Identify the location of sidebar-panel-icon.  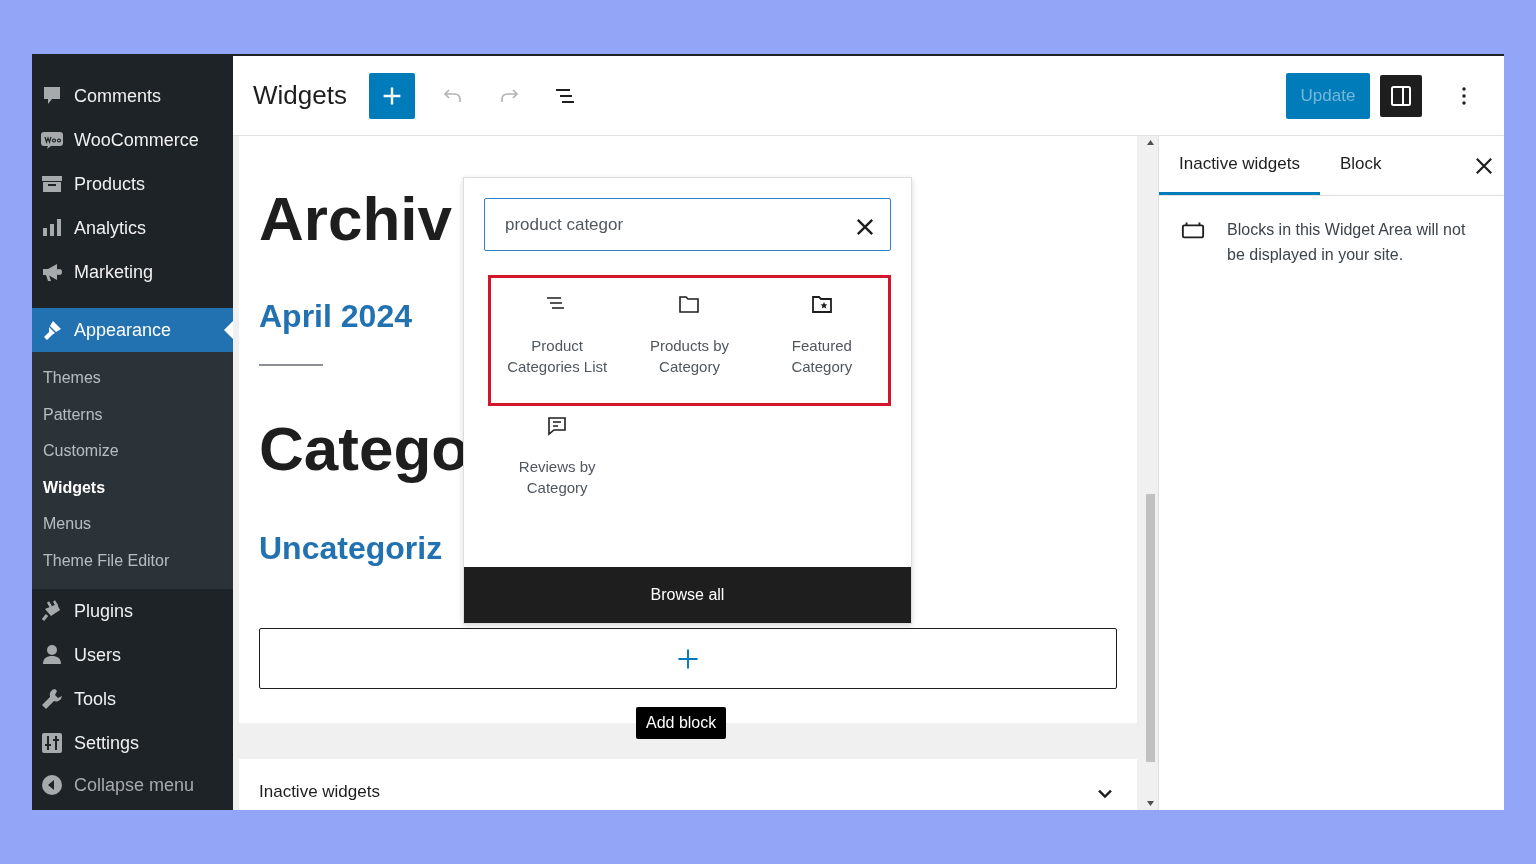
(1401, 95).